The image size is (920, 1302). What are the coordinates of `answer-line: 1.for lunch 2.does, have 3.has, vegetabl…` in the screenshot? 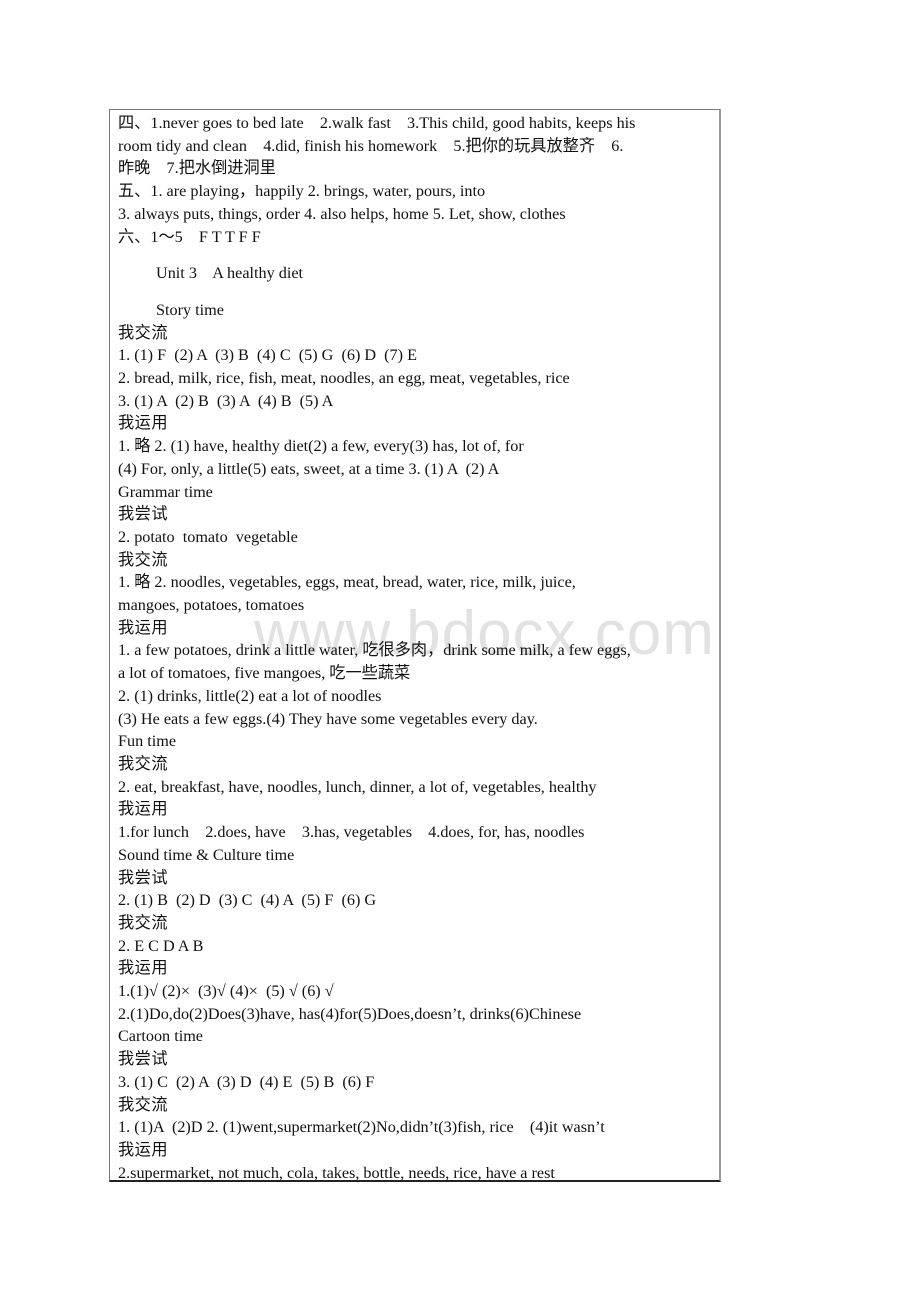 It's located at (351, 832).